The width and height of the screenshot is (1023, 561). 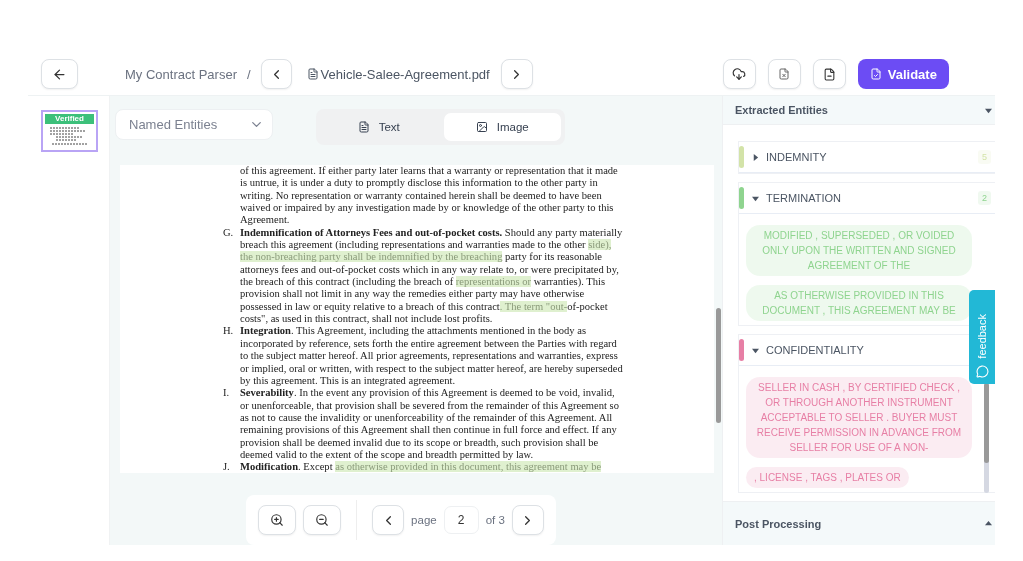 I want to click on file-minus-icon, so click(x=829, y=74).